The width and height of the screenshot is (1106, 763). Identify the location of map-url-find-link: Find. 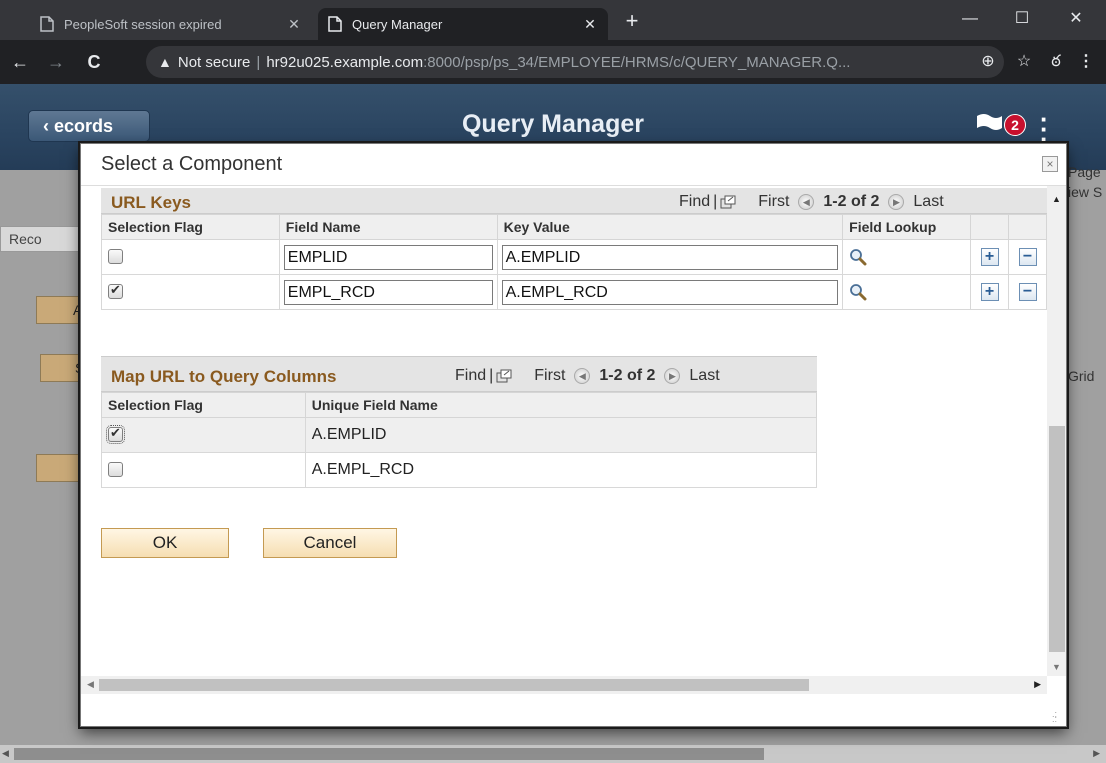
(470, 376).